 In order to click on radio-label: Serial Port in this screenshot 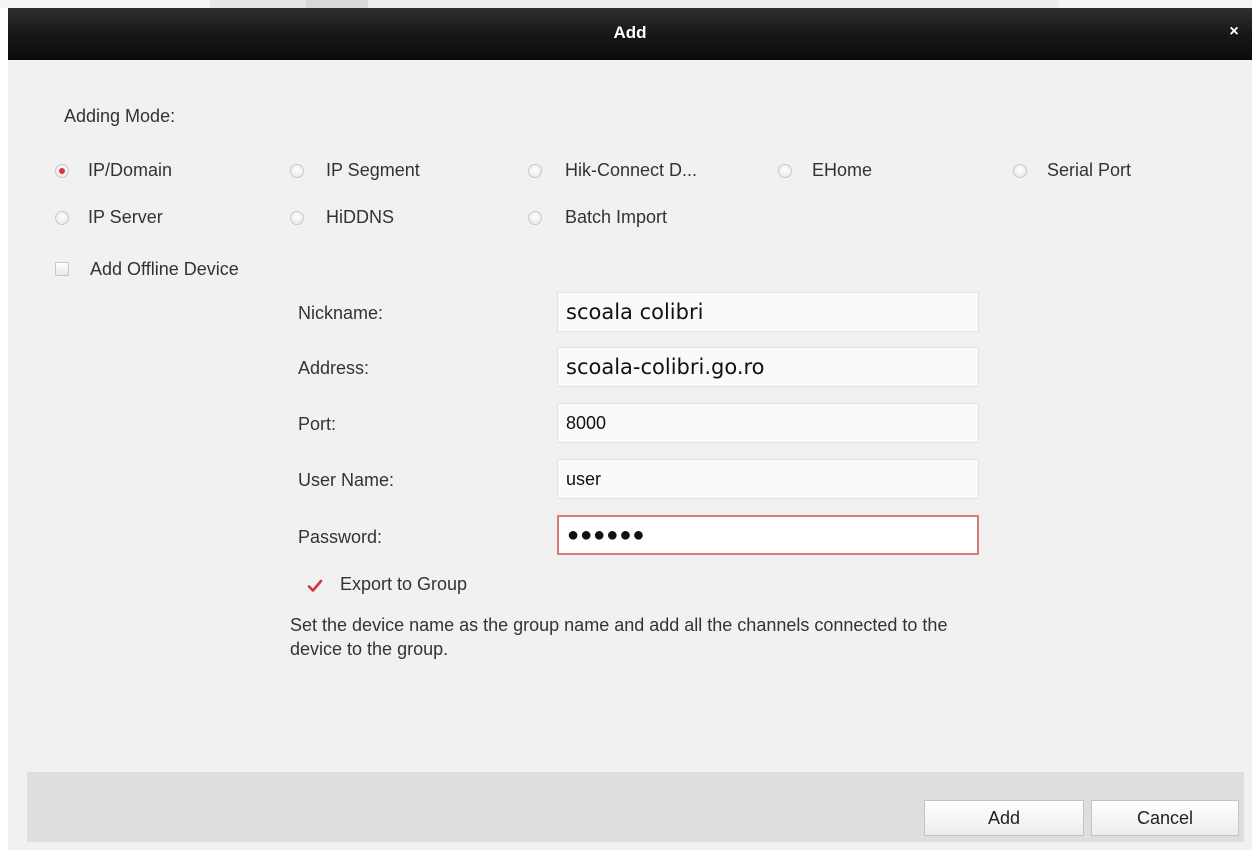, I will do `click(1089, 170)`.